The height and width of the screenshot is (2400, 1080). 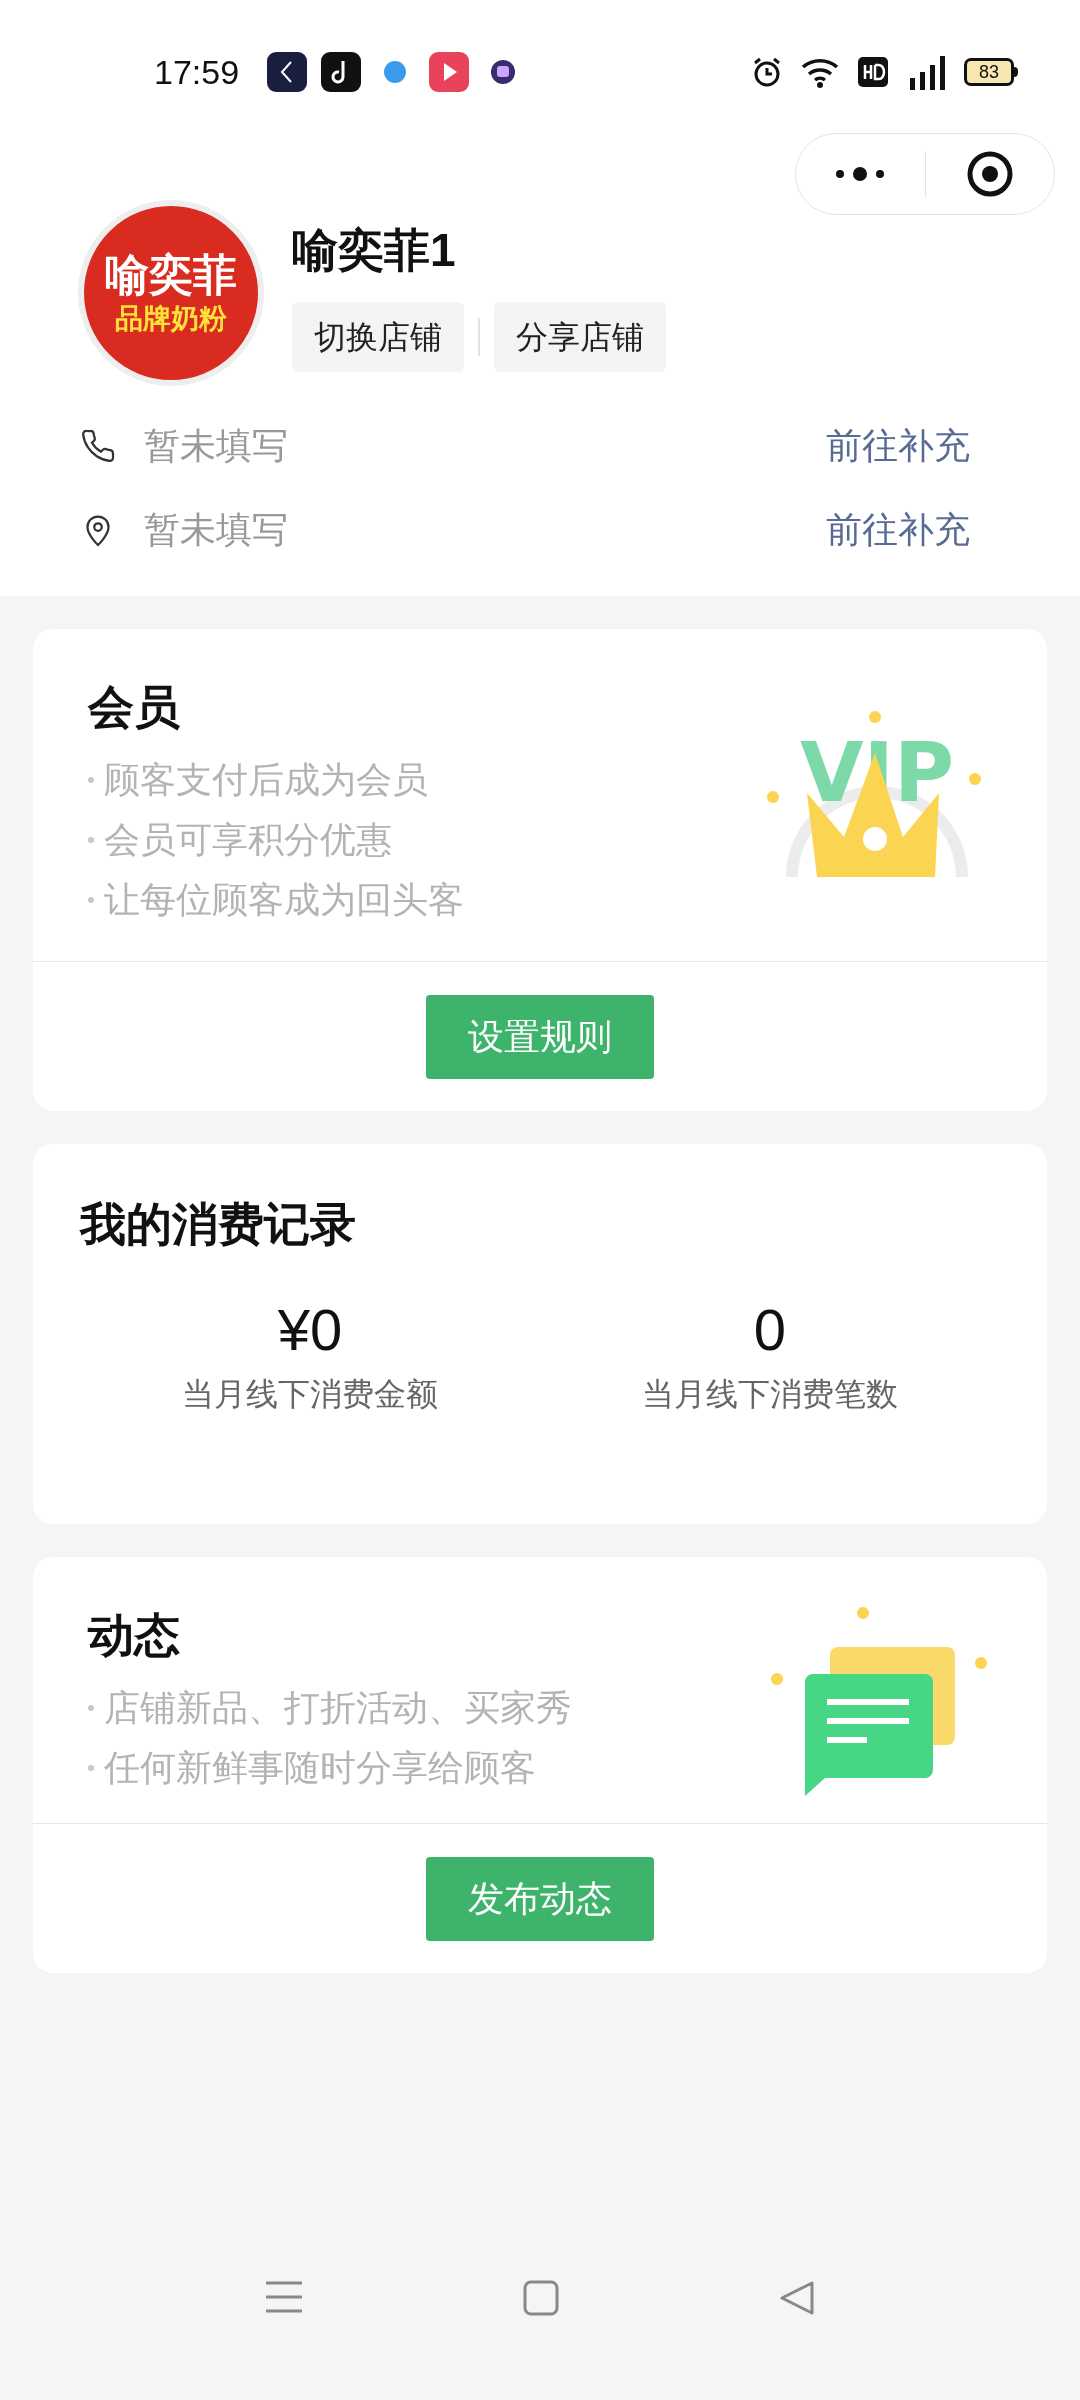 I want to click on stat-value: ¥0, so click(x=310, y=1330).